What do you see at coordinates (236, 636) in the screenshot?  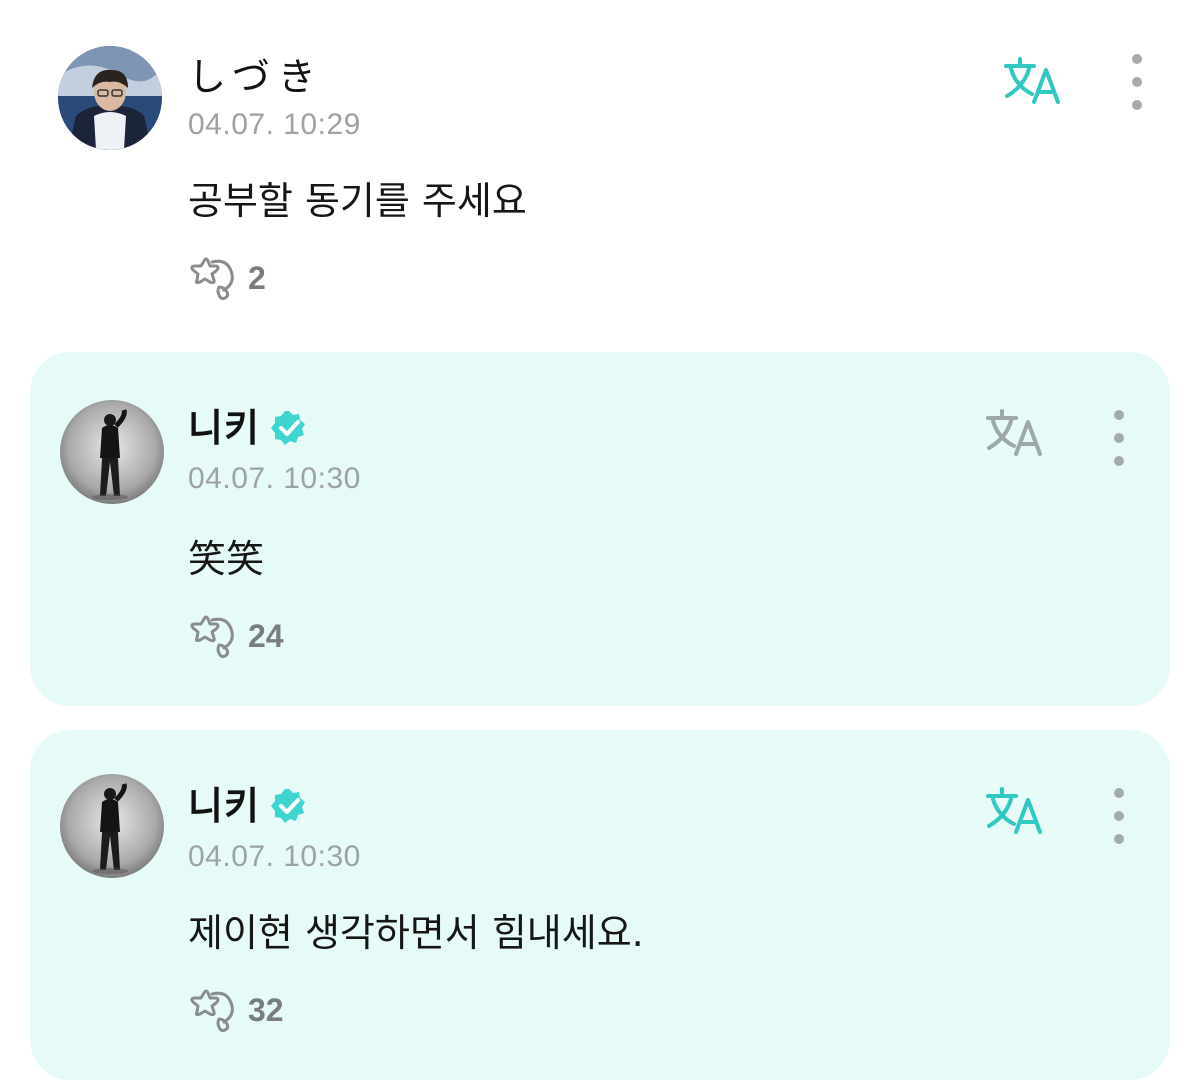 I see `reaction-button: 24` at bounding box center [236, 636].